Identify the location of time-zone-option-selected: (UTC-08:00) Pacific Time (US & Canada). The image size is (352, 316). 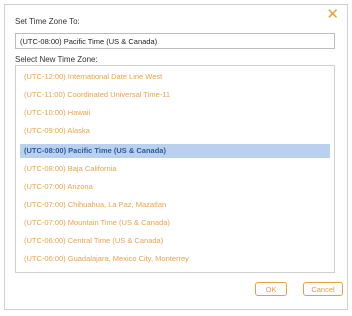
(175, 151).